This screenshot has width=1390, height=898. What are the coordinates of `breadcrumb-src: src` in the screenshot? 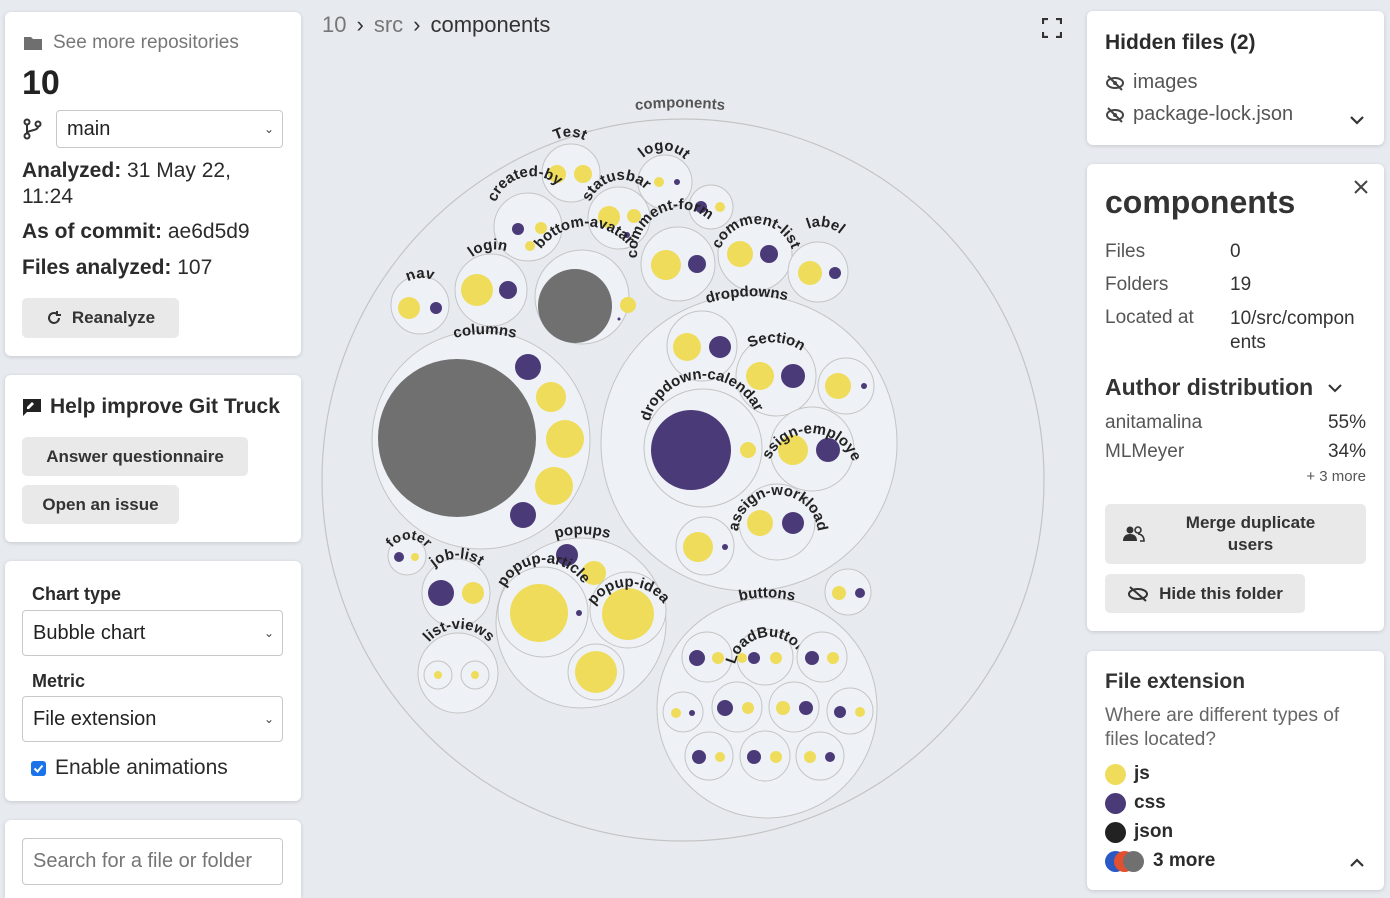 It's located at (388, 25).